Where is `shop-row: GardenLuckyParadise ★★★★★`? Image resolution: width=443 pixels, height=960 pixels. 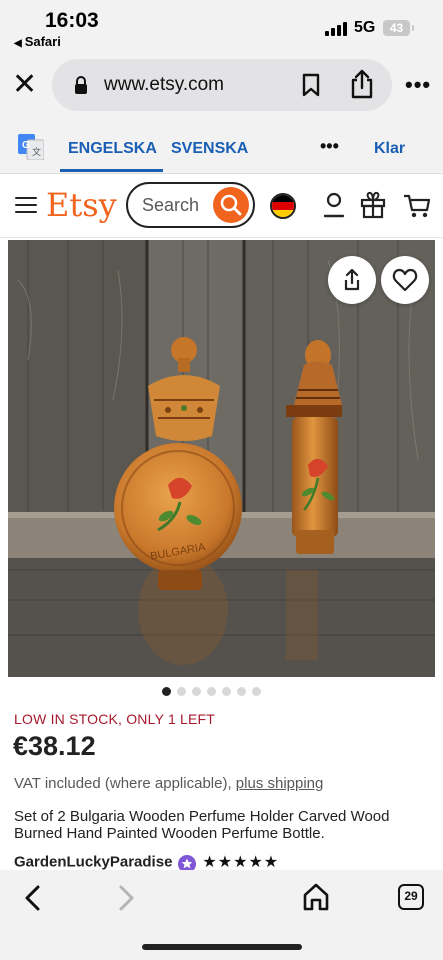 shop-row: GardenLuckyParadise ★★★★★ is located at coordinates (146, 862).